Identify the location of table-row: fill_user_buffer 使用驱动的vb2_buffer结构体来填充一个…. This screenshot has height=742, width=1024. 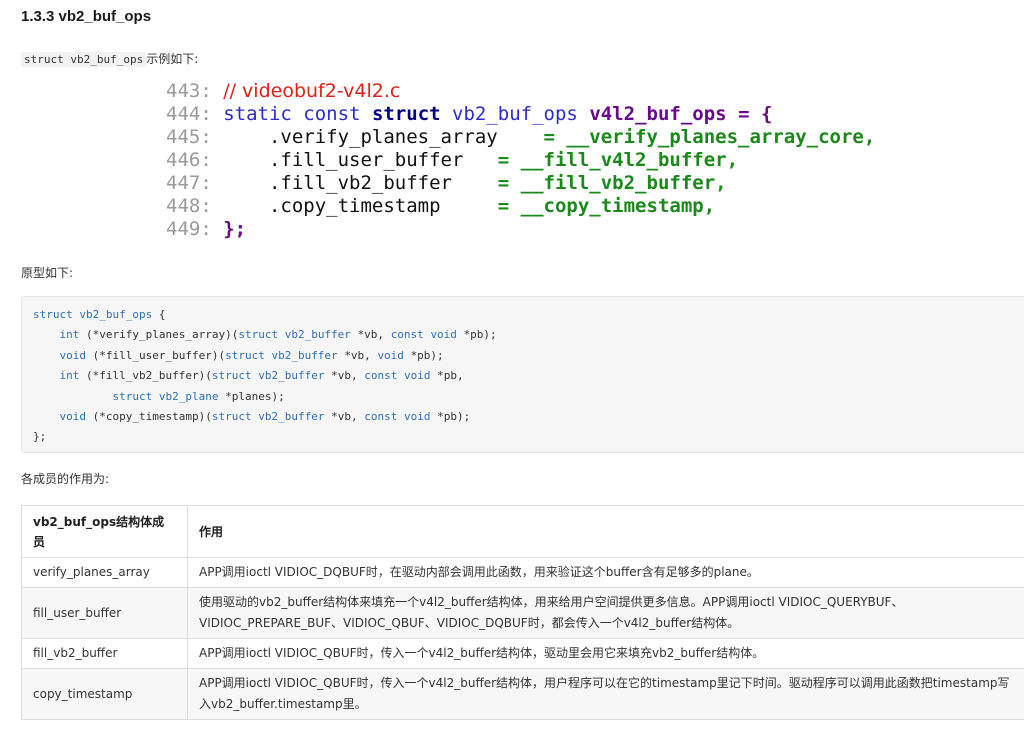
(522, 613).